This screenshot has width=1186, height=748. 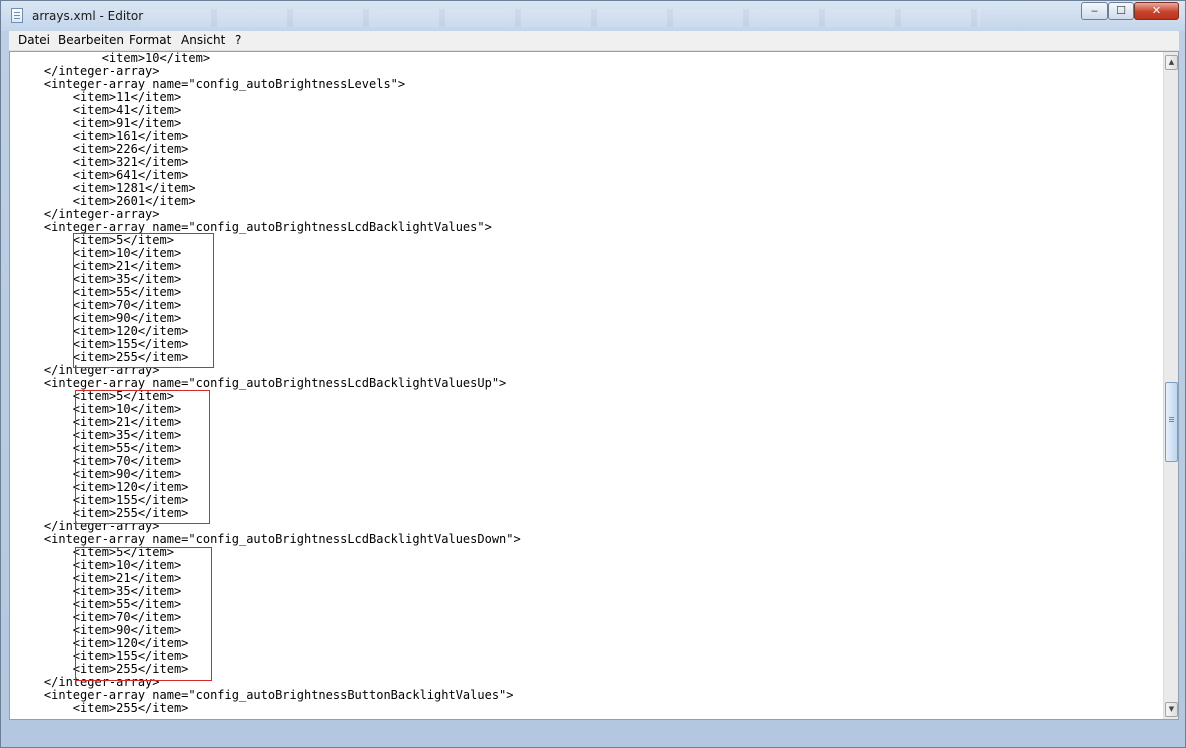 I want to click on code-line: <item>255</item>, so click(x=268, y=708).